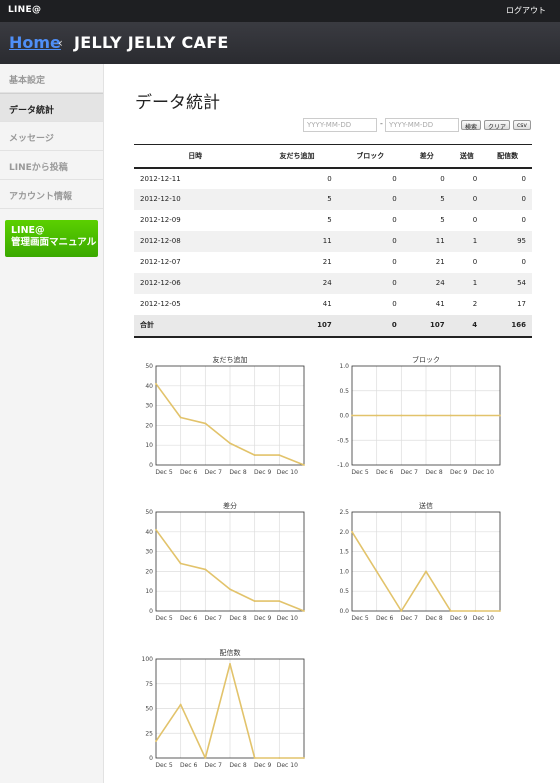 This screenshot has height=783, width=560. What do you see at coordinates (333, 199) in the screenshot?
I see `table-row: 2012-12-10 5 0 5 0 0` at bounding box center [333, 199].